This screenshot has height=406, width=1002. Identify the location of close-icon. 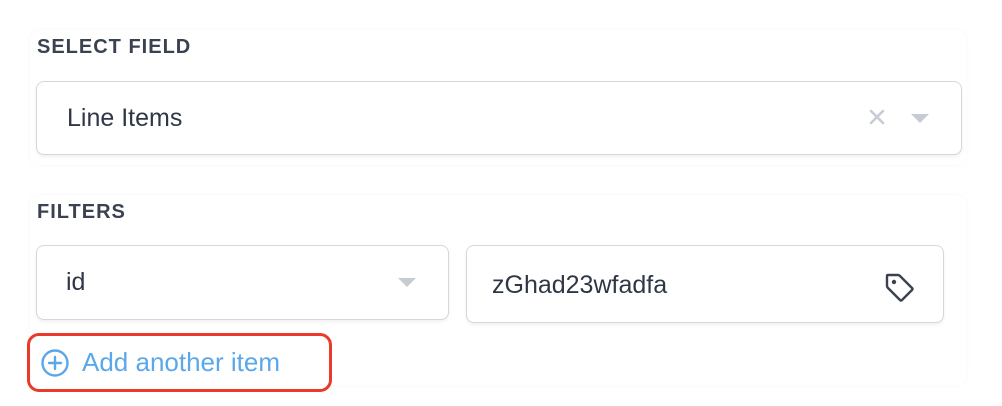
(877, 117).